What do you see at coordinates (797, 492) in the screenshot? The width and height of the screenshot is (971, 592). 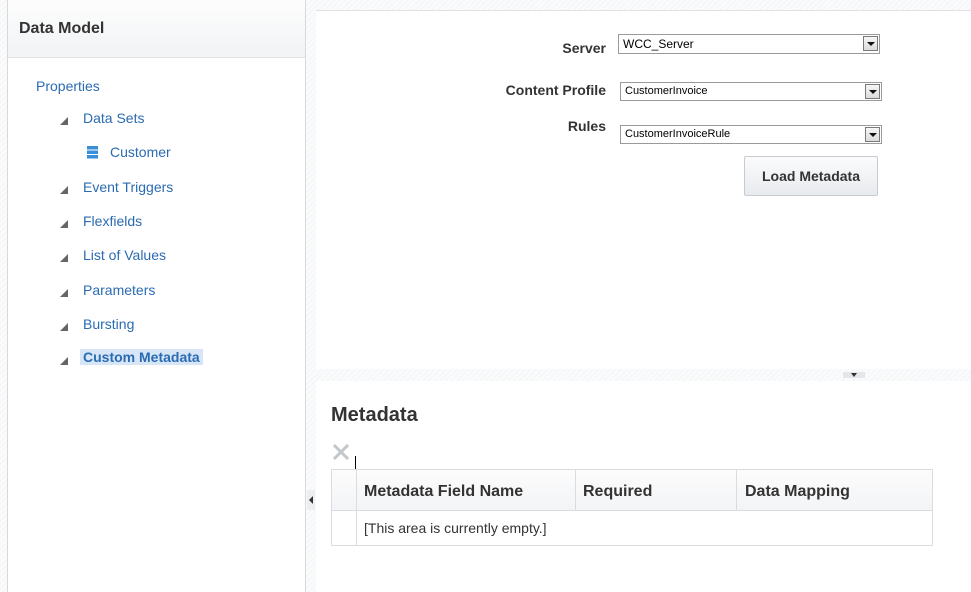 I see `column-data-mapping: Data Mapping` at bounding box center [797, 492].